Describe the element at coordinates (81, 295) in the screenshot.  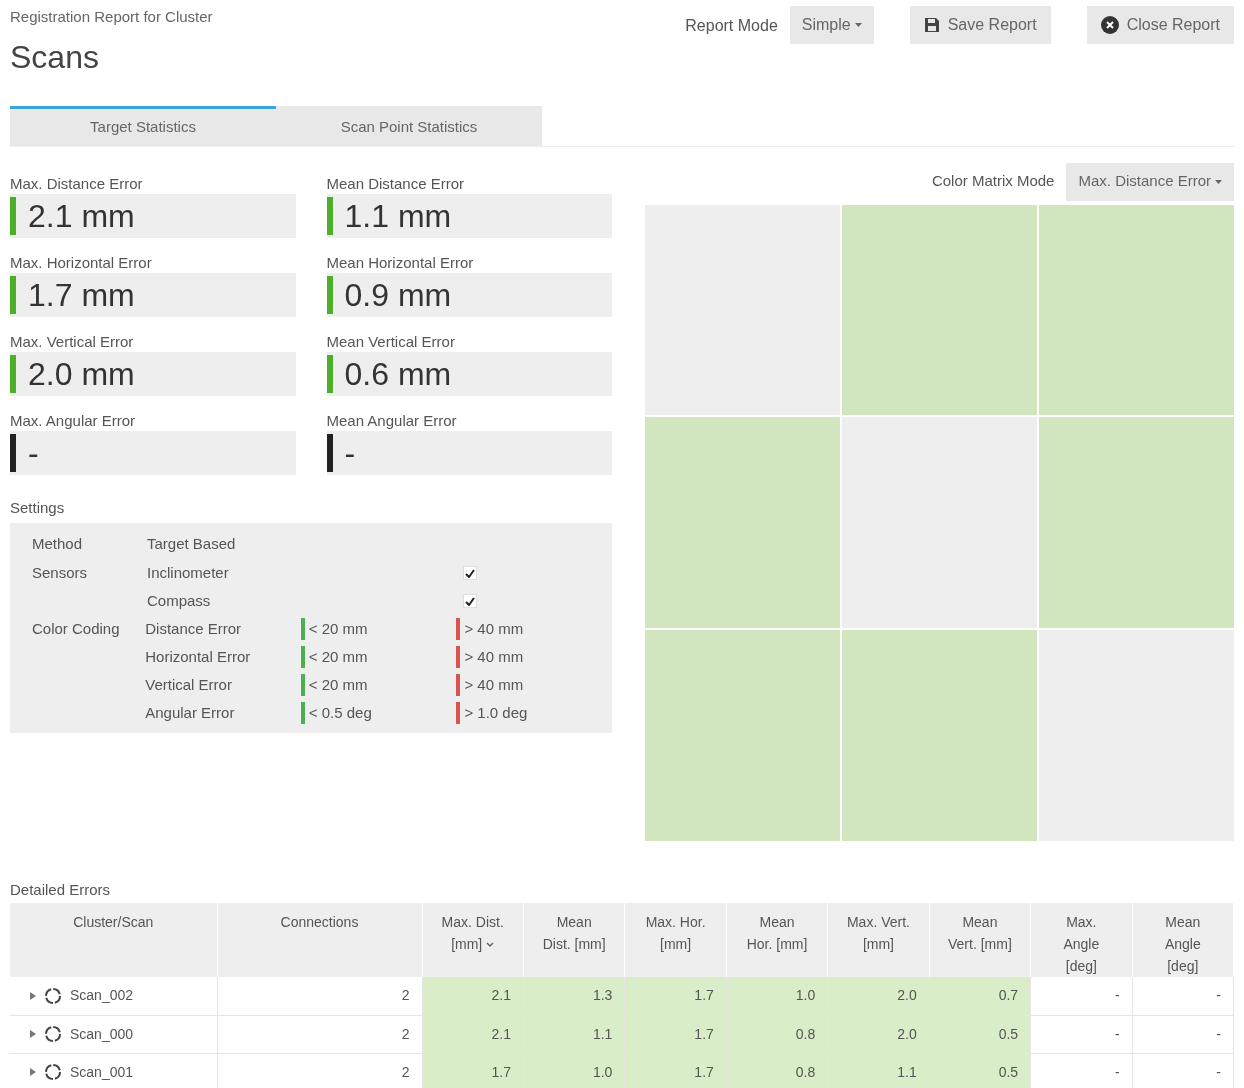
I see `stat-value: 1.7 mm` at that location.